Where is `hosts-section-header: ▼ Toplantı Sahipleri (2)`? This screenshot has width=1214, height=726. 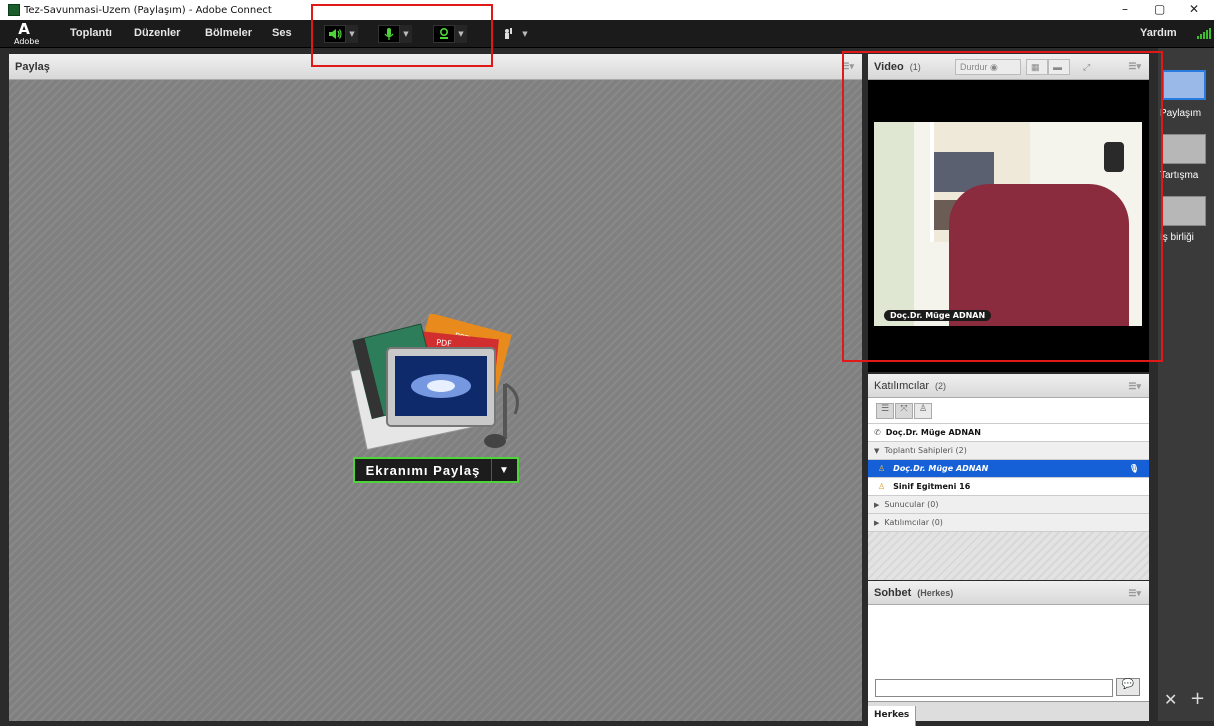 hosts-section-header: ▼ Toplantı Sahipleri (2) is located at coordinates (1008, 451).